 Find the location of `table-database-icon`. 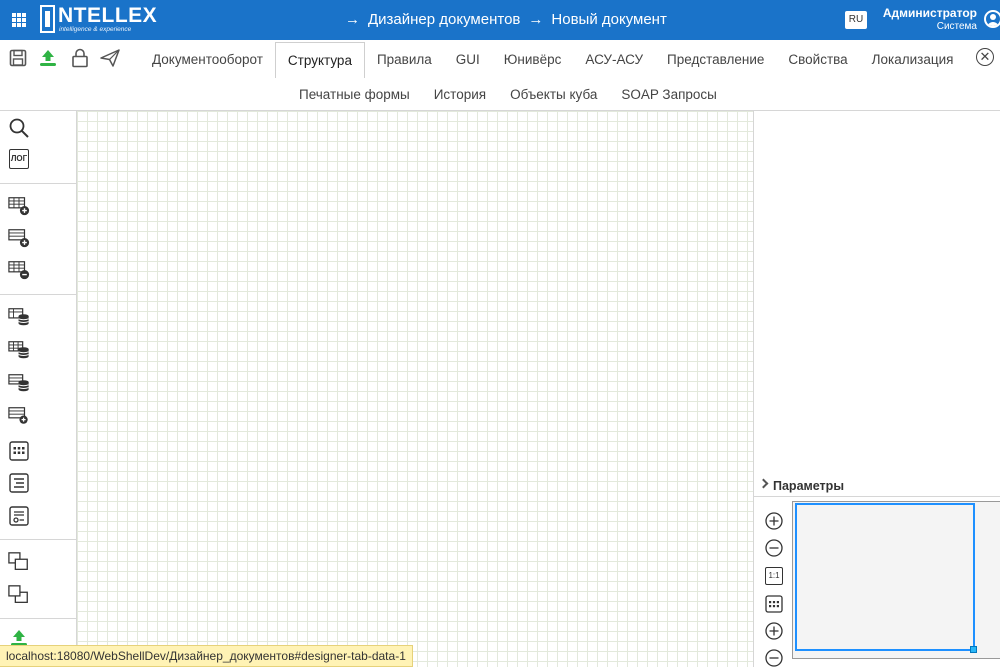

table-database-icon is located at coordinates (19, 317).